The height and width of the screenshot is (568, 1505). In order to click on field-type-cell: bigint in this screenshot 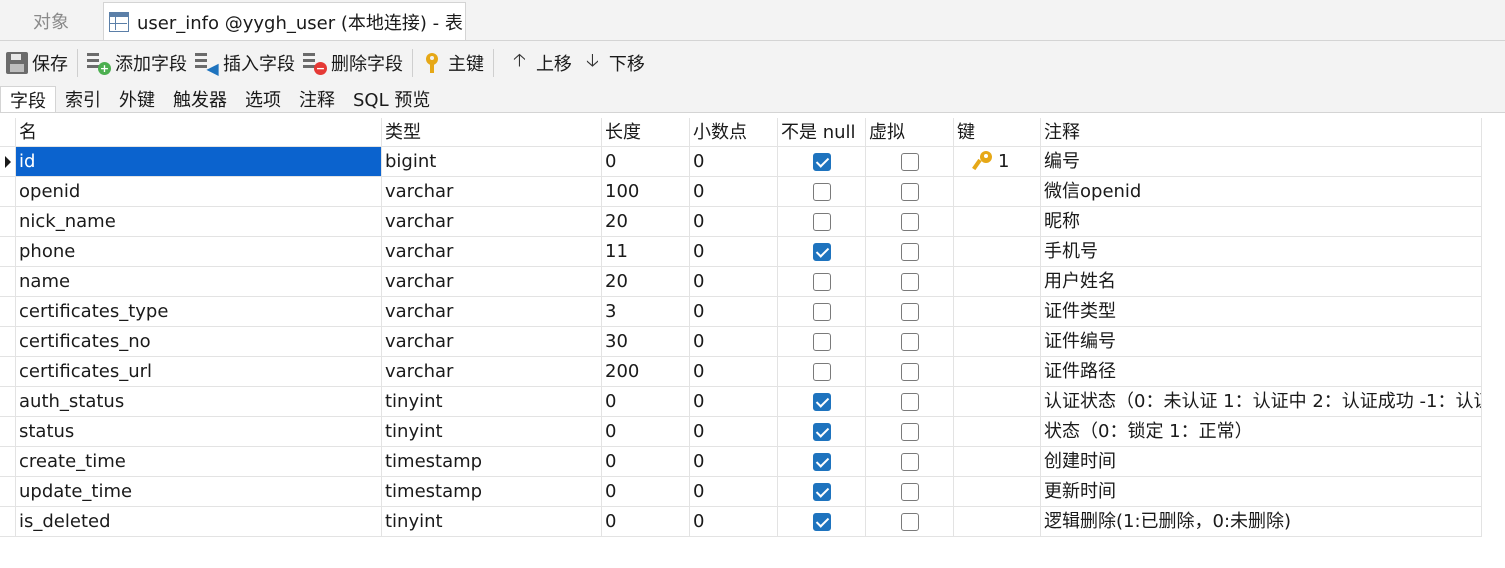, I will do `click(492, 162)`.